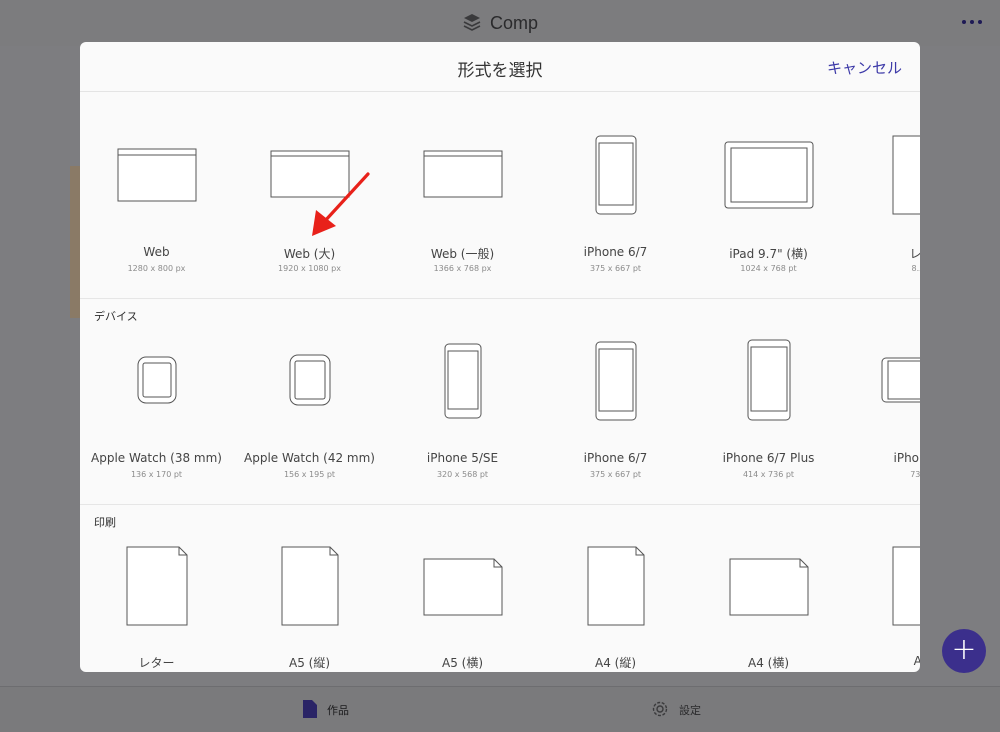 The height and width of the screenshot is (732, 1000). What do you see at coordinates (462, 458) in the screenshot?
I see `format-name: iPhone 5/SE` at bounding box center [462, 458].